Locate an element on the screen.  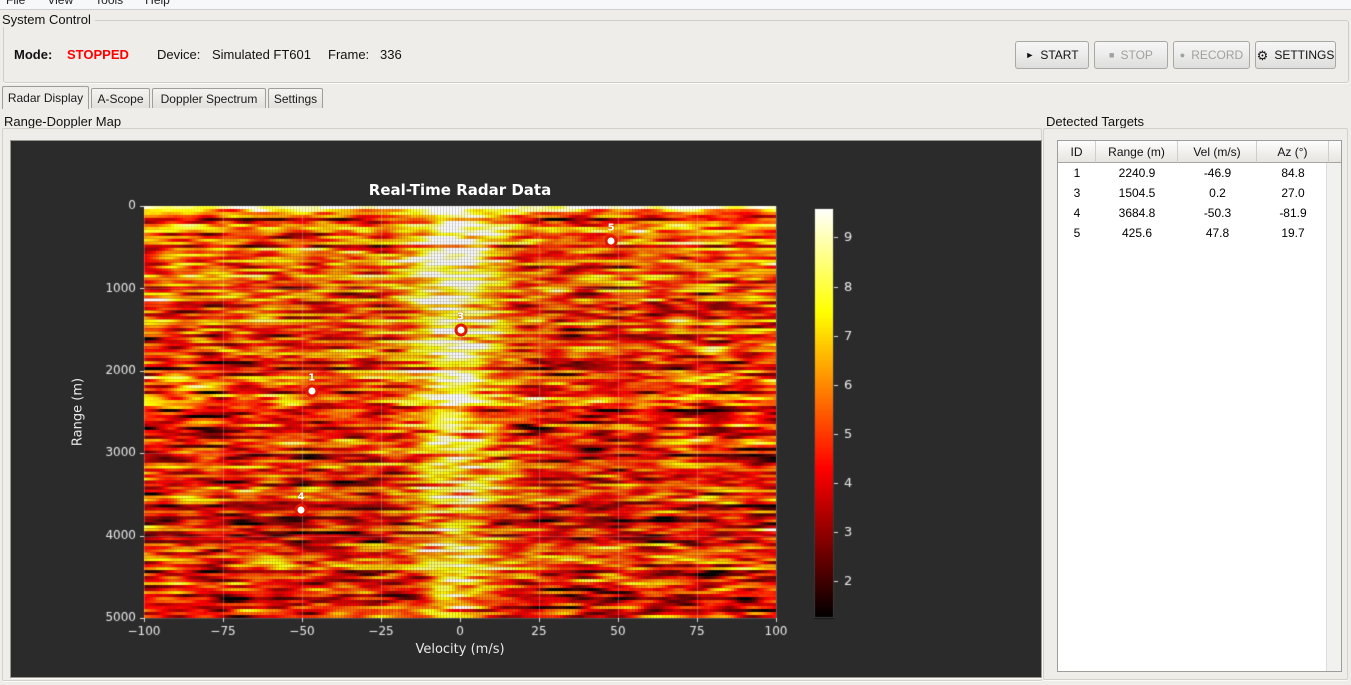
targets-table-header: ID Range (m) Vel (m/s) Az (°) is located at coordinates (1199, 152).